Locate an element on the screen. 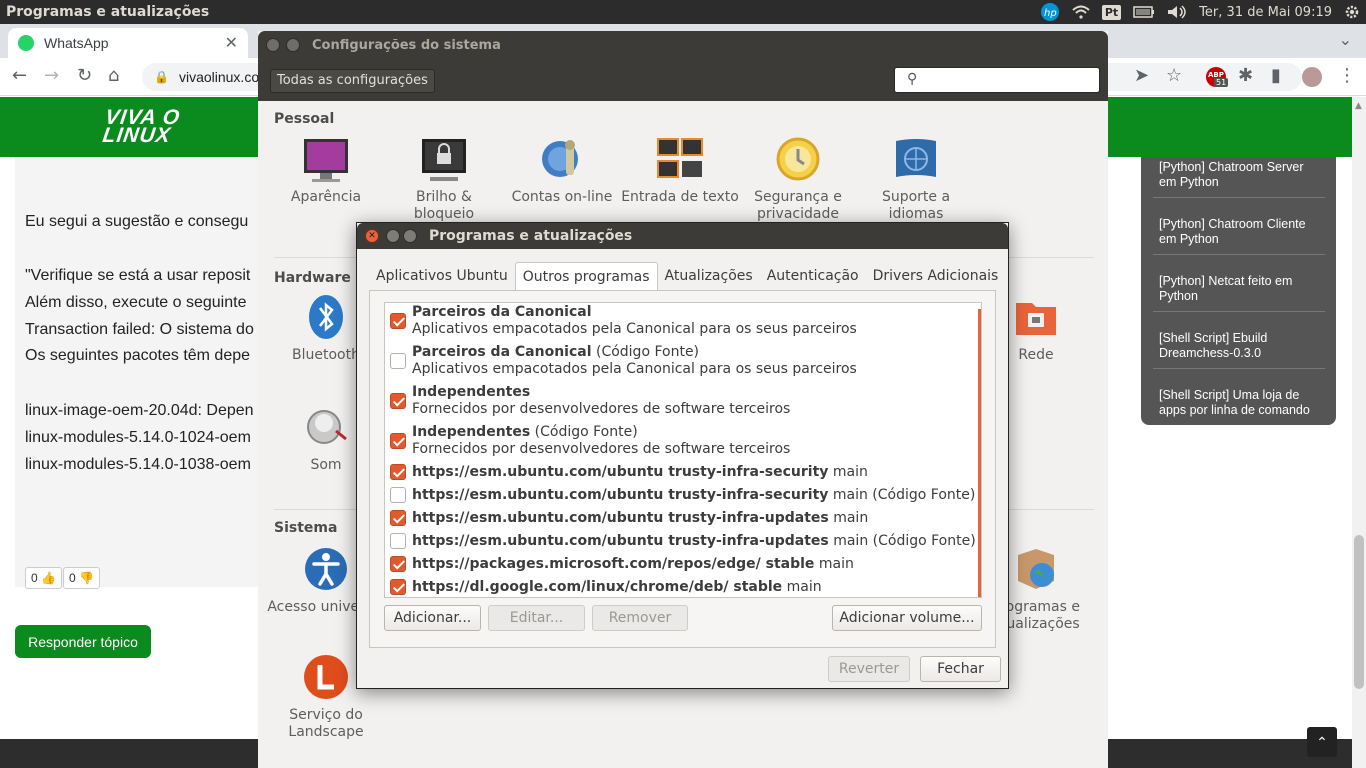 This screenshot has height=768, width=1366. bookmark-star-icon: ☆ is located at coordinates (1174, 76).